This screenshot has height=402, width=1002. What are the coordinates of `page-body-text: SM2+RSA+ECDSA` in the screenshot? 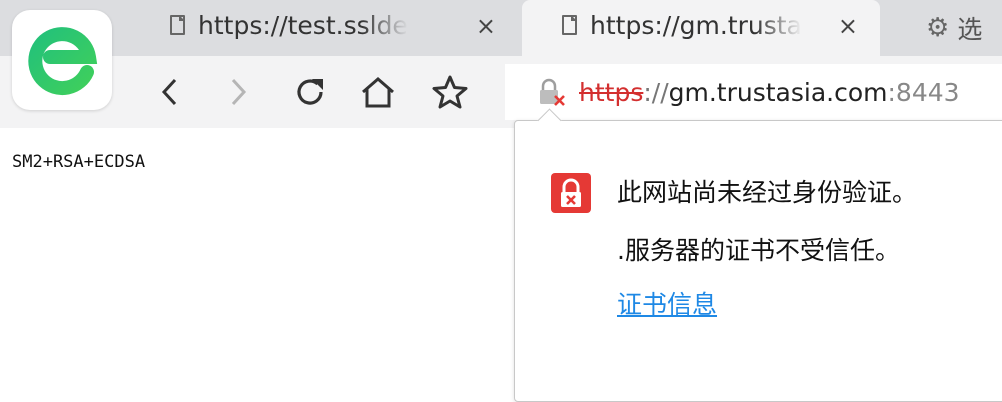 It's located at (79, 162).